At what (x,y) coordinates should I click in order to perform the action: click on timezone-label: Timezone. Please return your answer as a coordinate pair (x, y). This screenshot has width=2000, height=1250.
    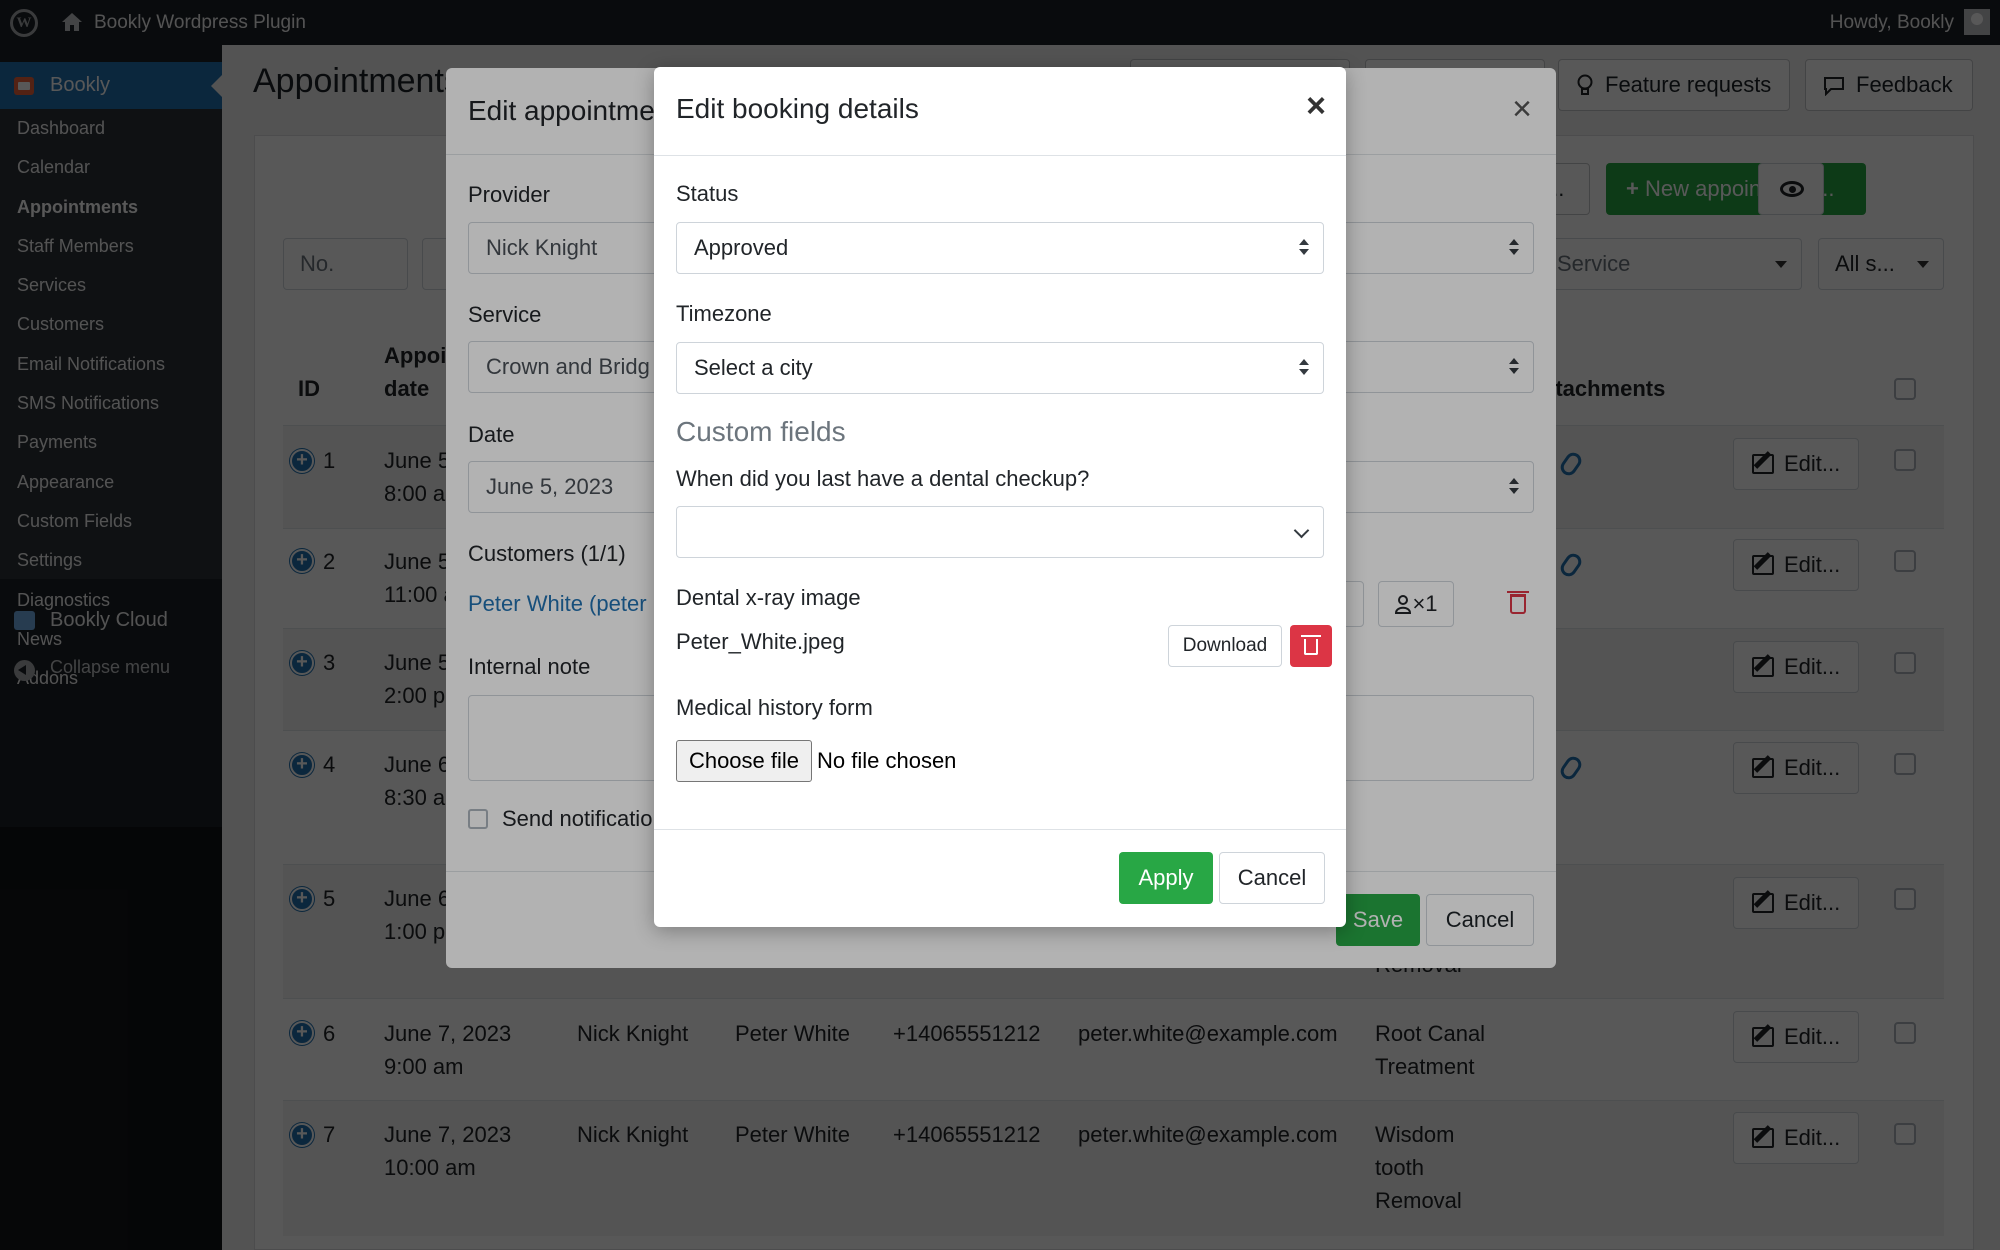
    Looking at the image, I should click on (724, 313).